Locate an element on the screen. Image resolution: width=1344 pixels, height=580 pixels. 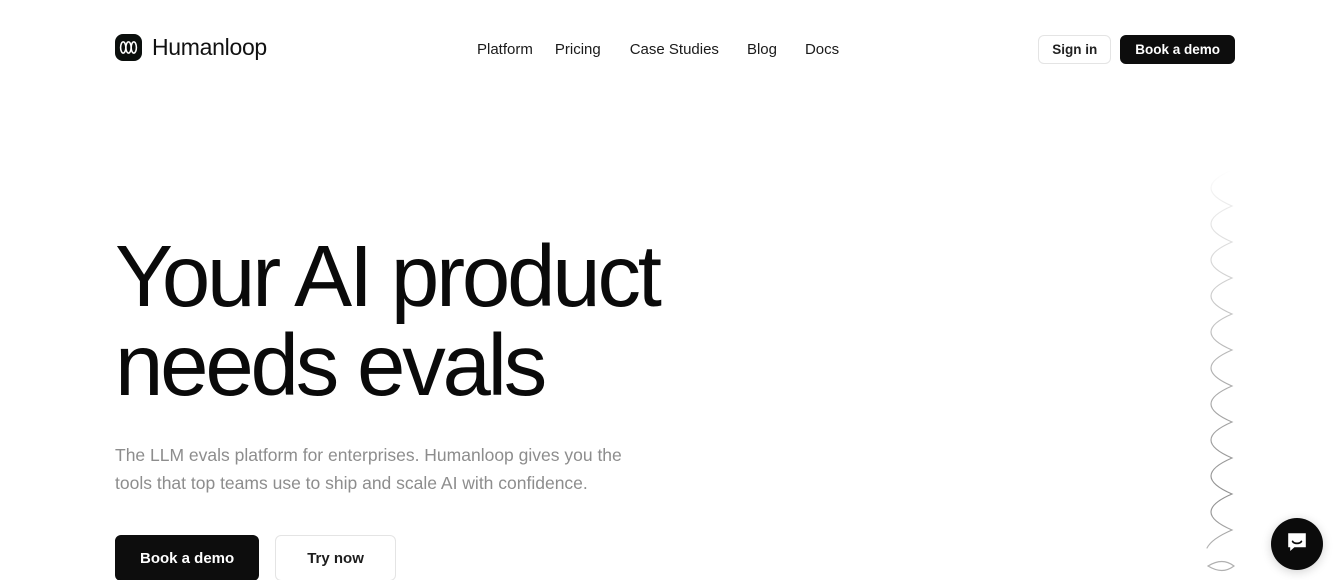
hero-title-line-1: Your AI product is located at coordinates (388, 276).